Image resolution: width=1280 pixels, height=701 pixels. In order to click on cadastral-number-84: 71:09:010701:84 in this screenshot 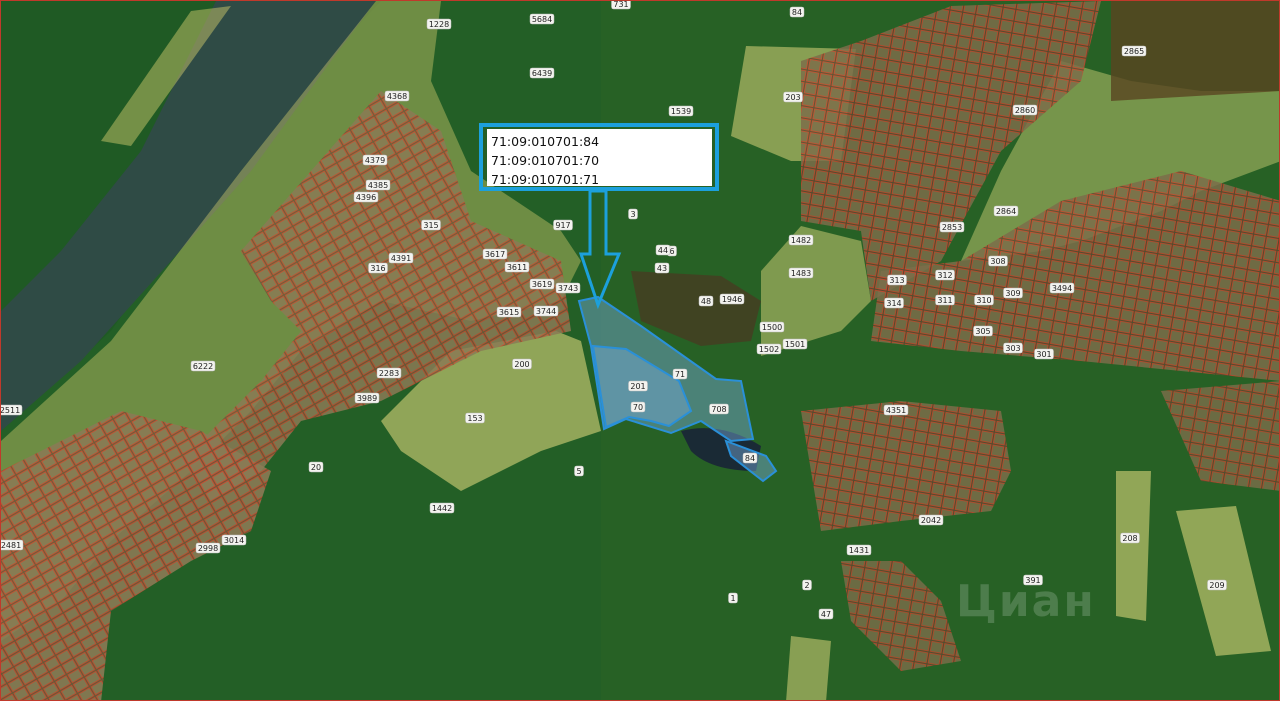, I will do `click(599, 141)`.